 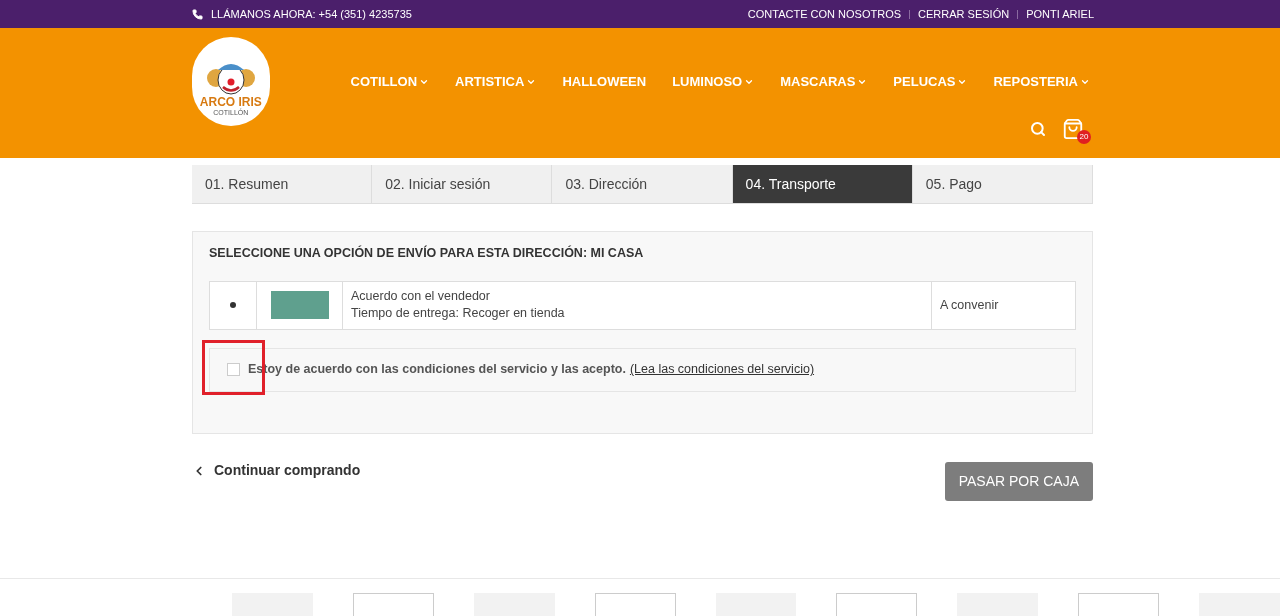 What do you see at coordinates (822, 184) in the screenshot?
I see `step-tab: 04. Transporte` at bounding box center [822, 184].